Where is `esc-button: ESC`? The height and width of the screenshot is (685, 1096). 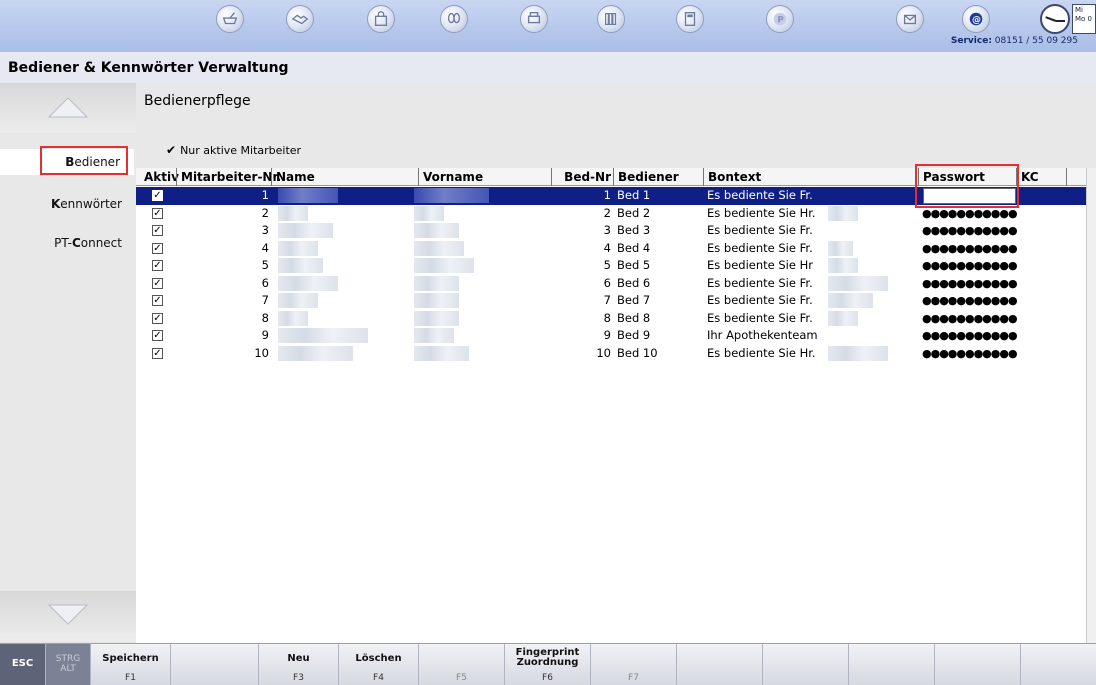
esc-button: ESC is located at coordinates (23, 664).